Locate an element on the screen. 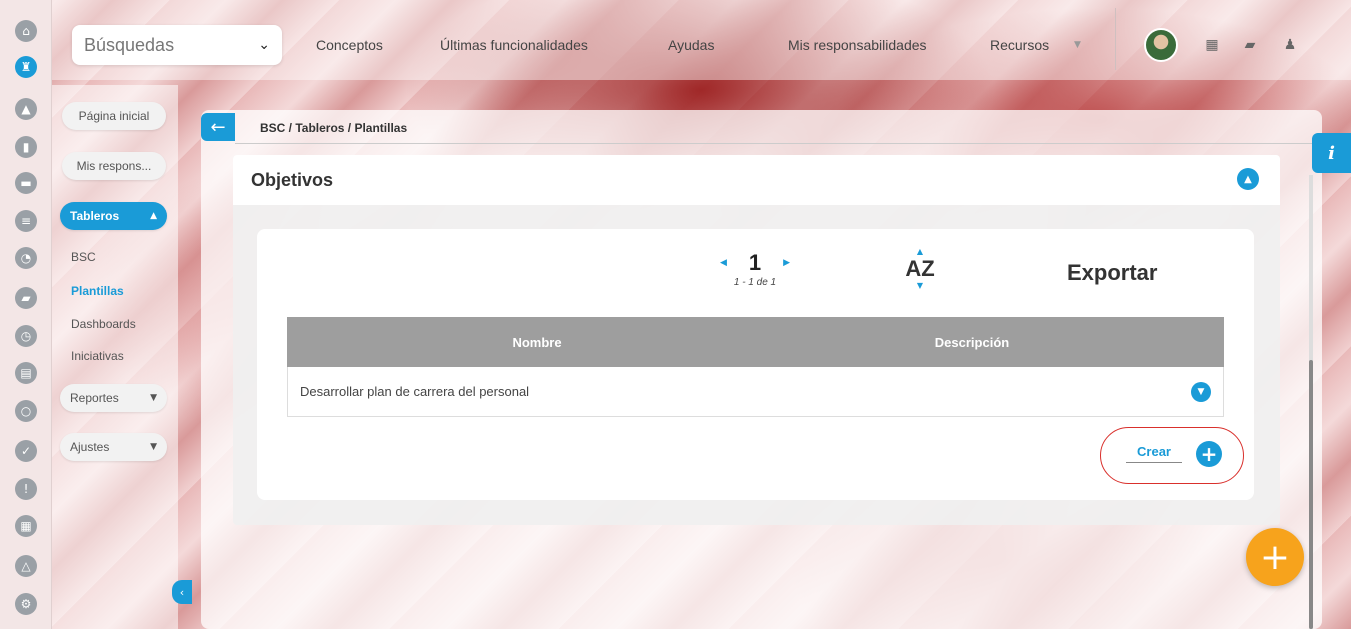 The height and width of the screenshot is (629, 1351). next-page-icon: ▶ is located at coordinates (786, 263).